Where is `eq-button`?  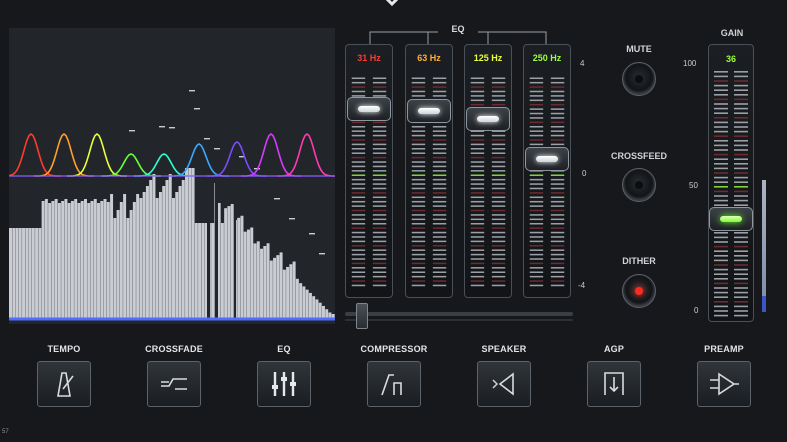
eq-button is located at coordinates (284, 384).